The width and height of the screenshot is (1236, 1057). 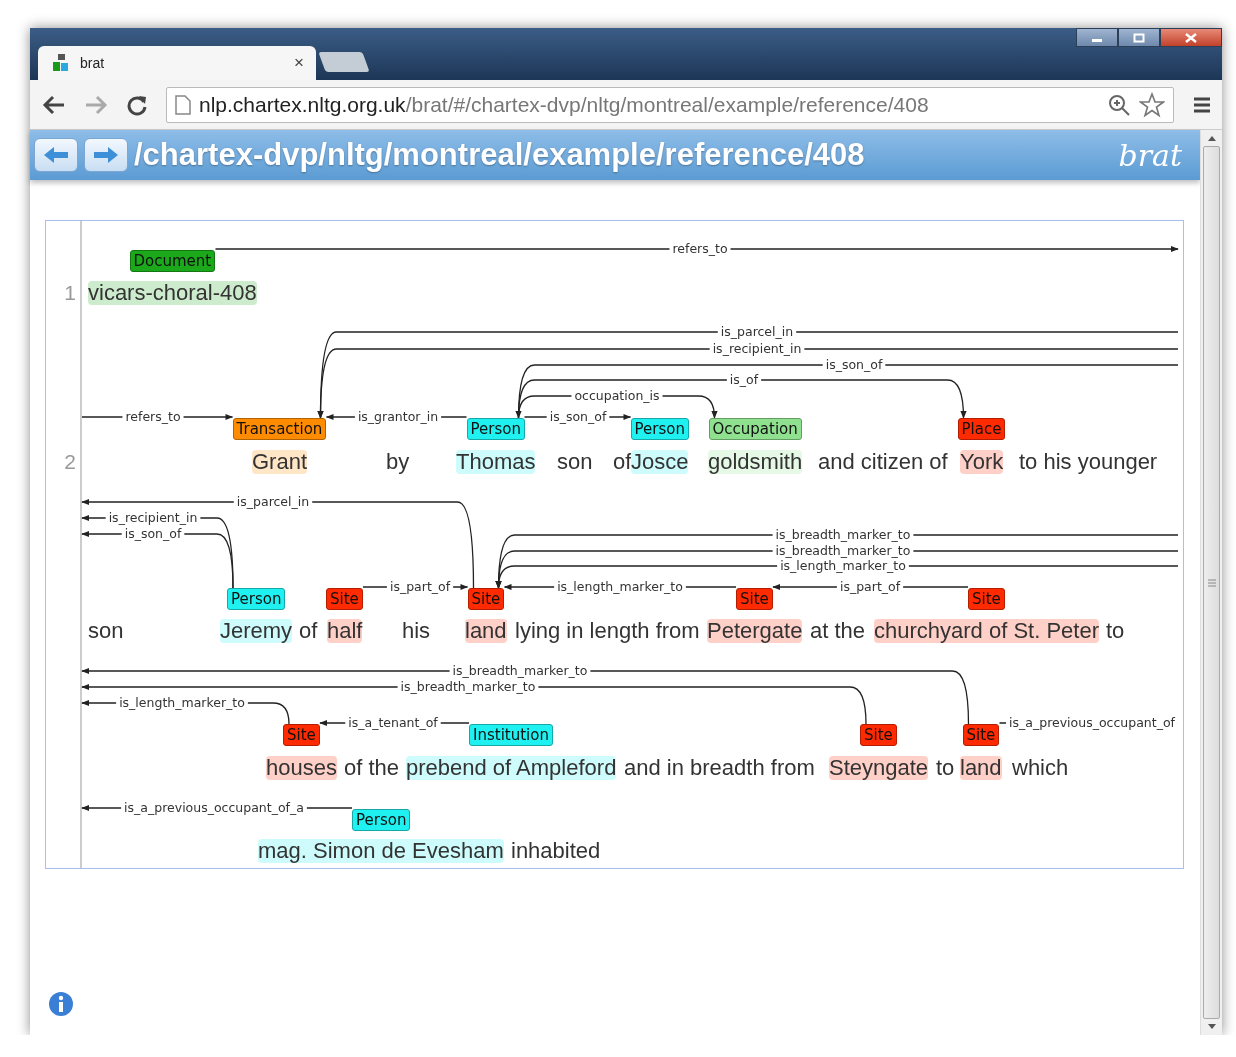 I want to click on annotated-text: mag. Simon de Evesham, so click(x=381, y=851).